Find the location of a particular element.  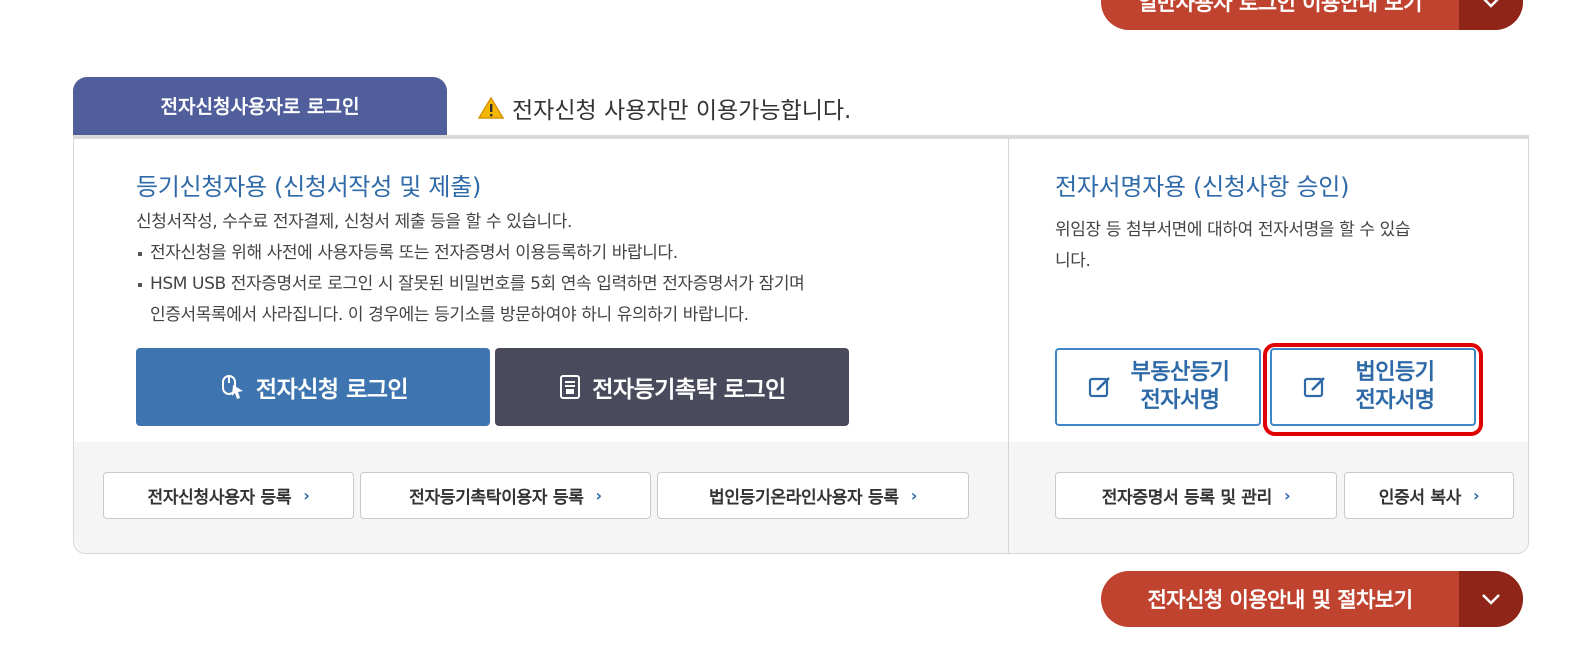

esign-login-button: 전자신청 로그인 is located at coordinates (313, 387).